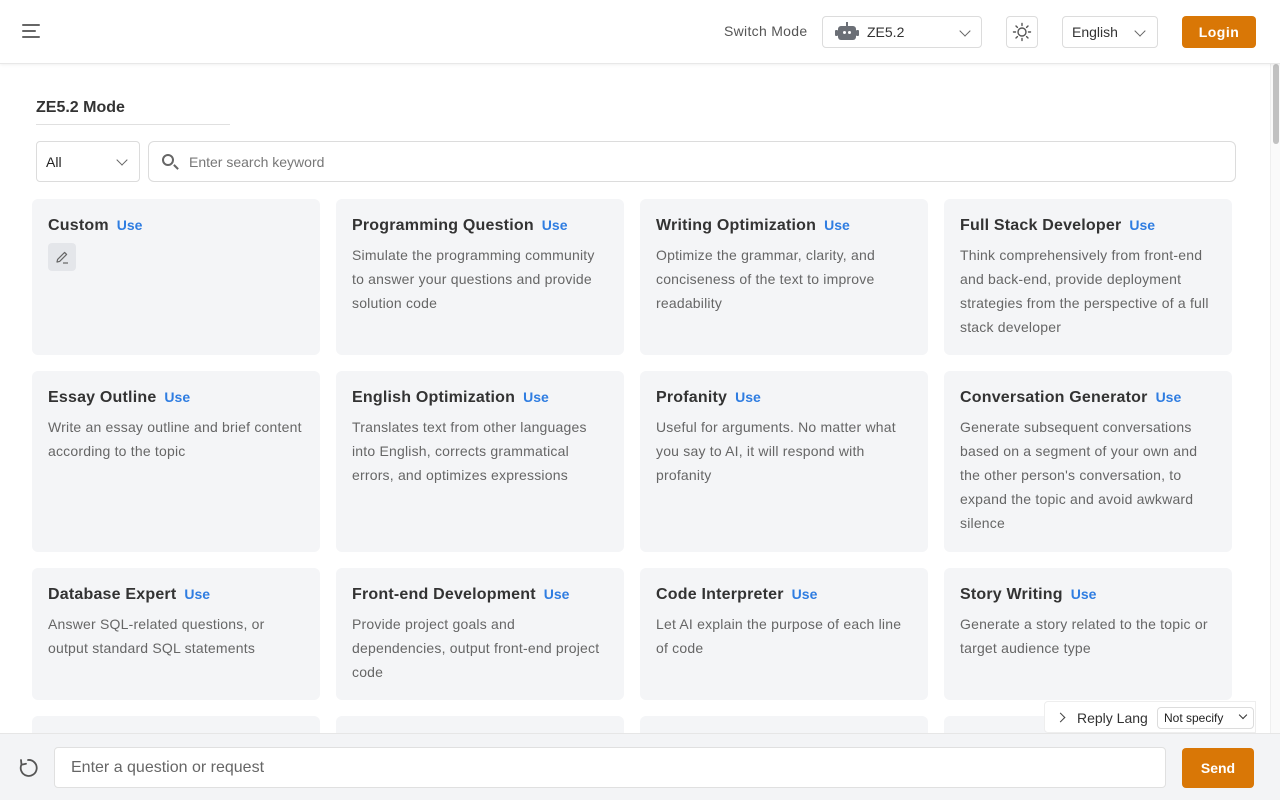 This screenshot has width=1280, height=800. Describe the element at coordinates (610, 767) in the screenshot. I see `question-input` at that location.